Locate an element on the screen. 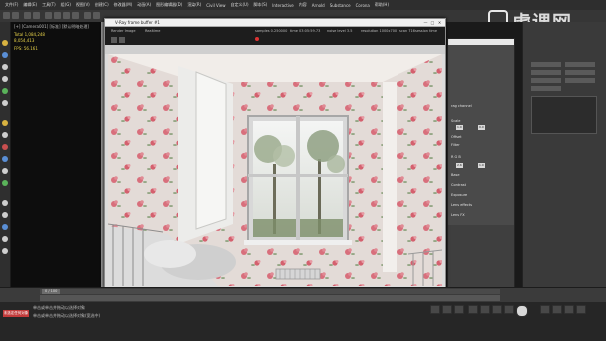 This screenshot has height=341, width=606. render-setup-icon is located at coordinates (96, 15).